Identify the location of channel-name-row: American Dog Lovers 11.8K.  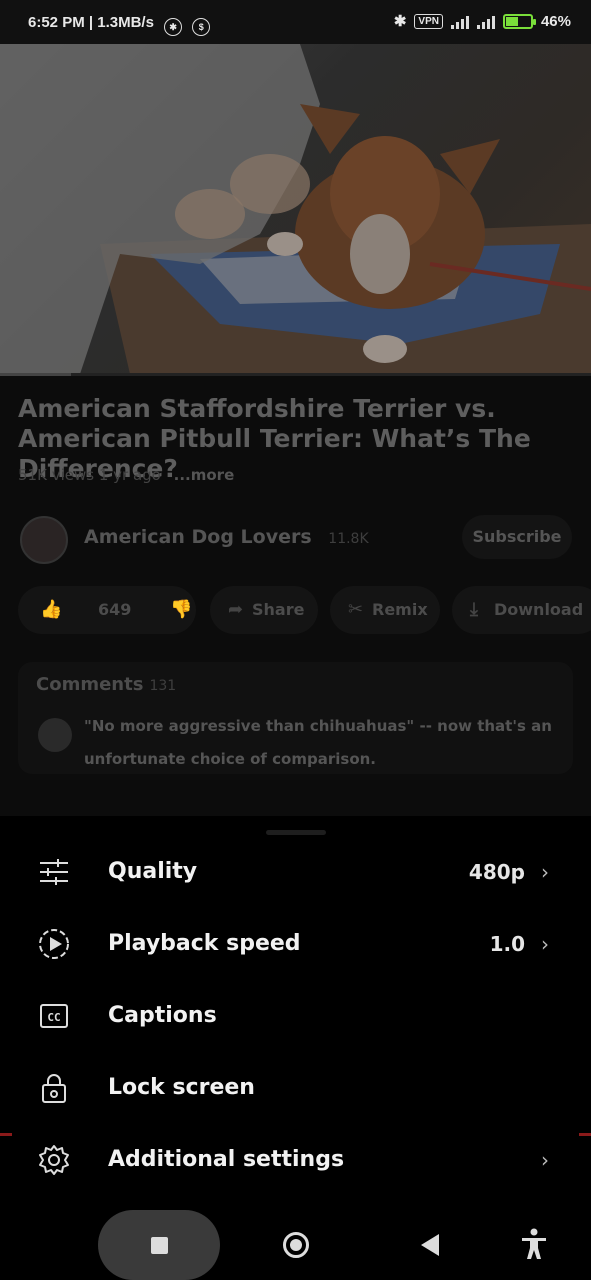
(226, 537).